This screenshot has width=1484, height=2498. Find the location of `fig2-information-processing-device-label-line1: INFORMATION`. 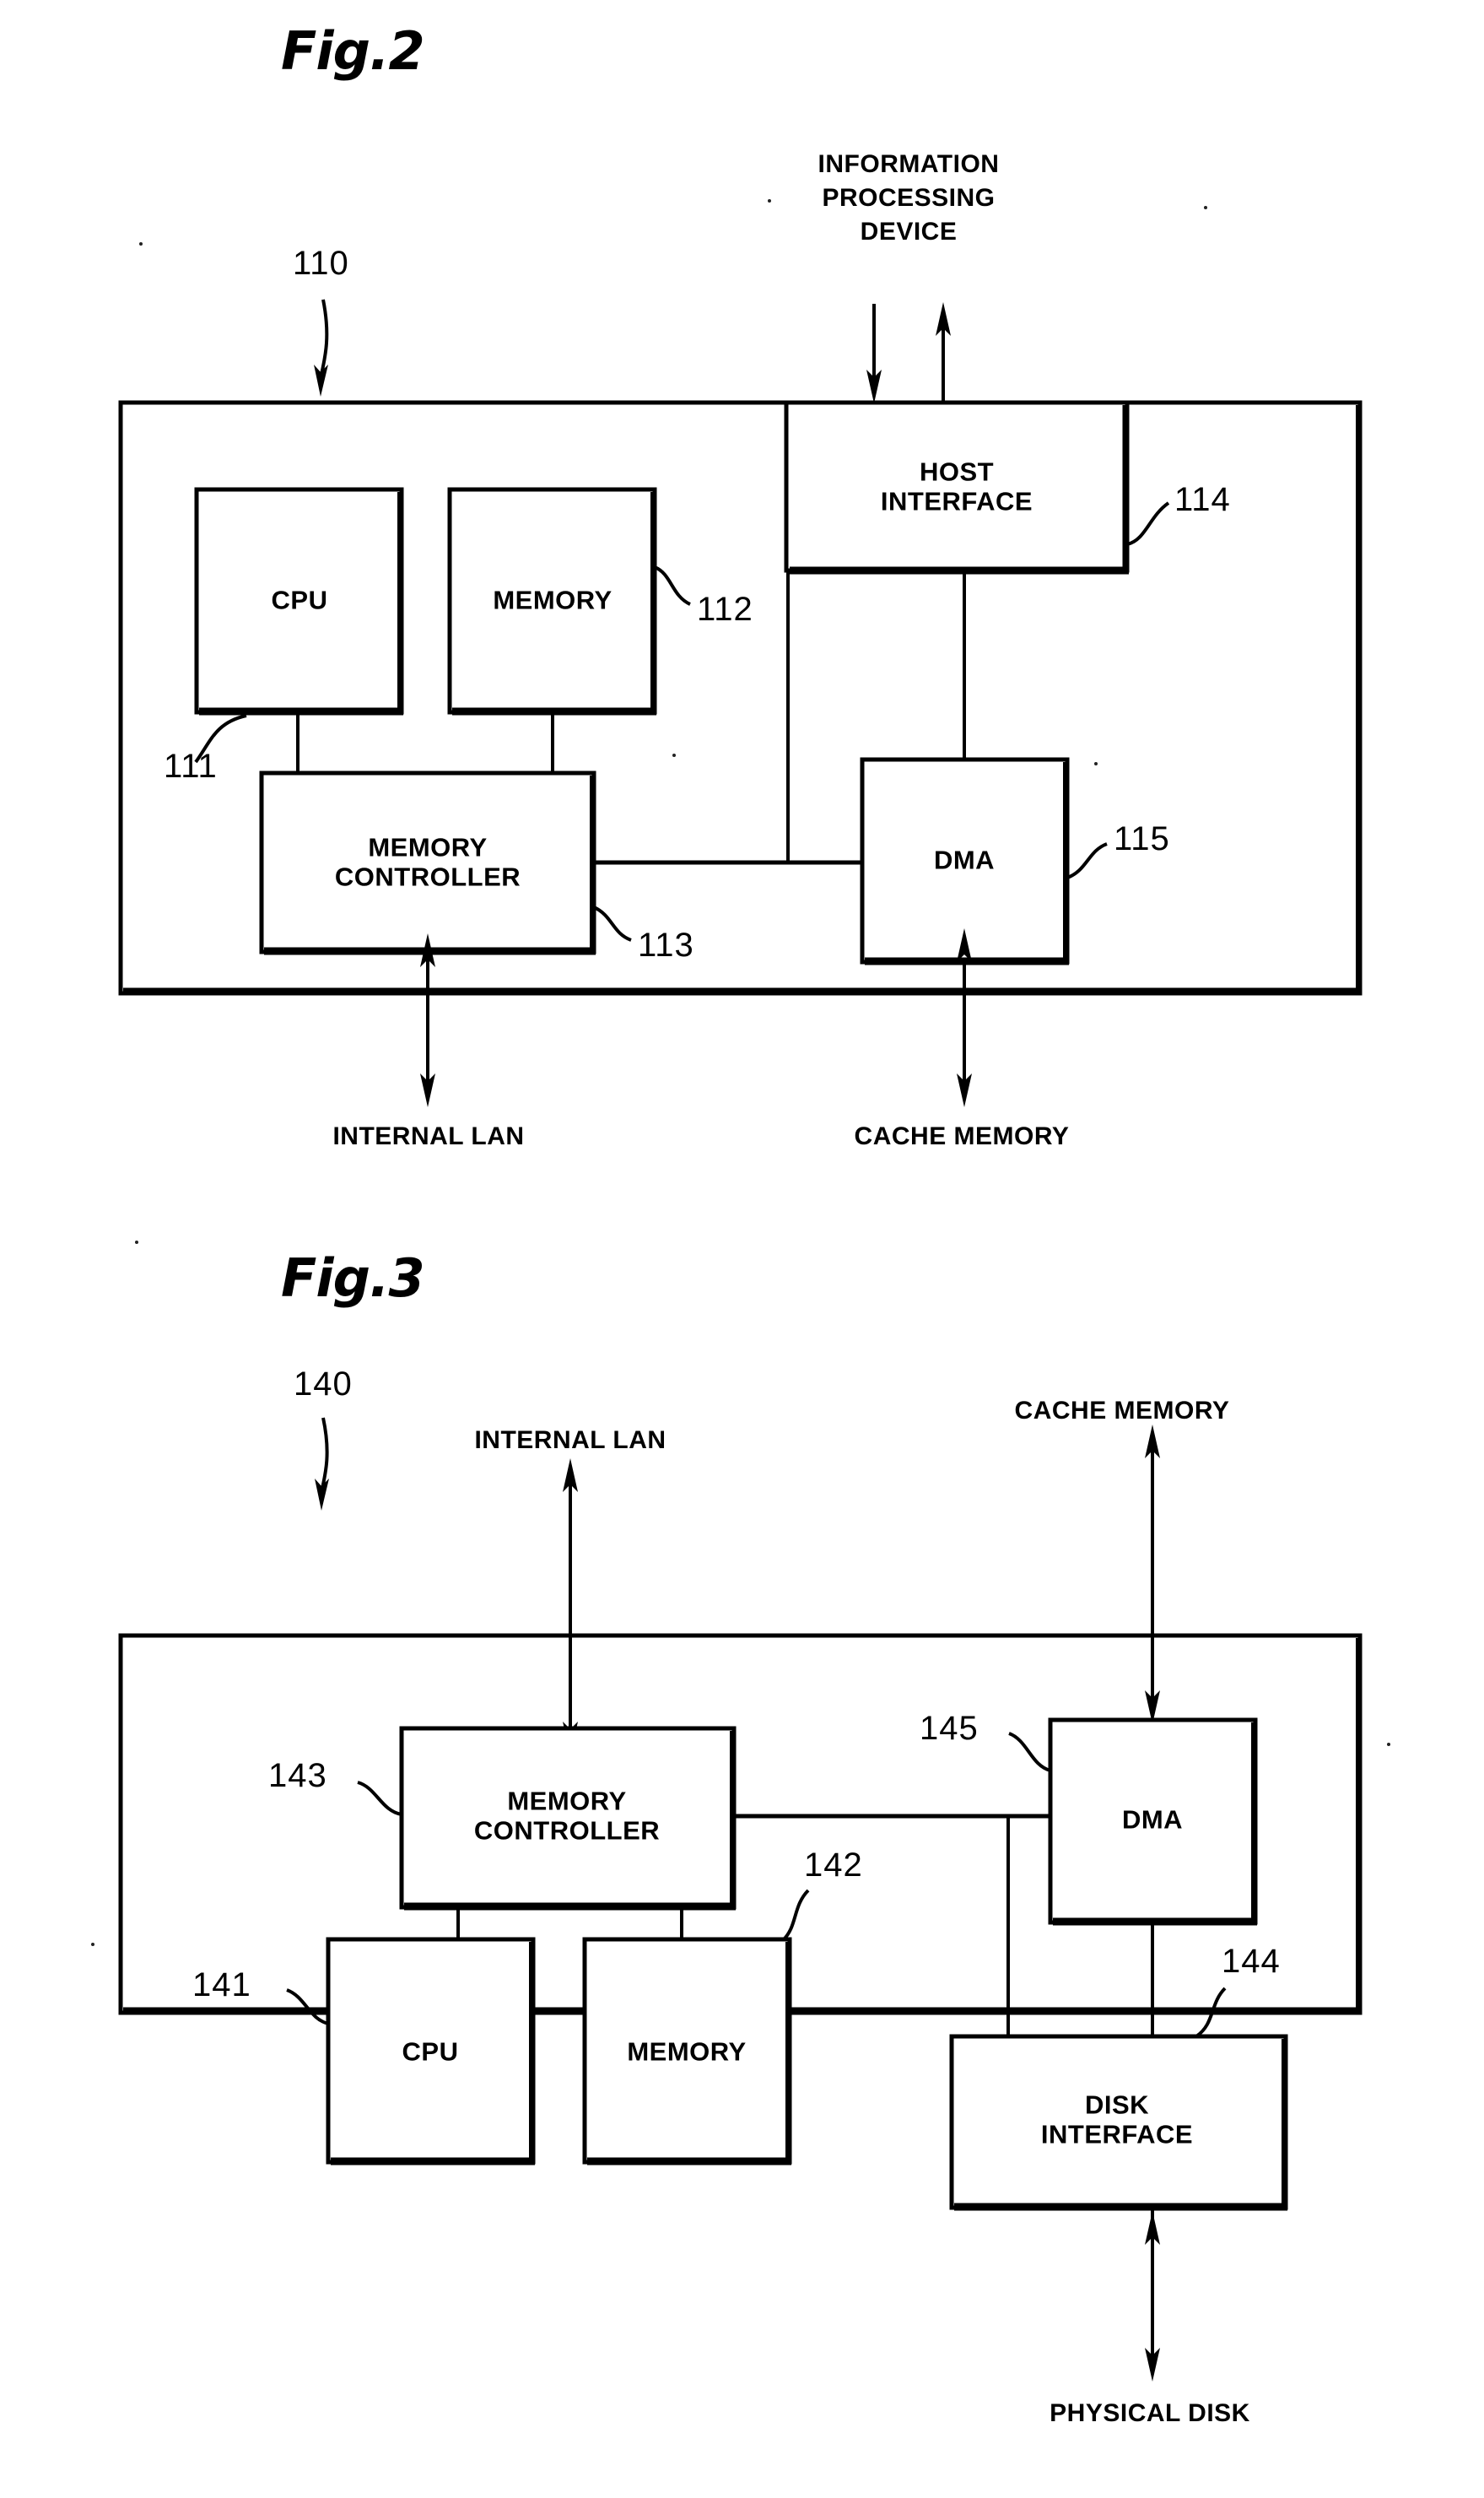

fig2-information-processing-device-label-line1: INFORMATION is located at coordinates (909, 164).